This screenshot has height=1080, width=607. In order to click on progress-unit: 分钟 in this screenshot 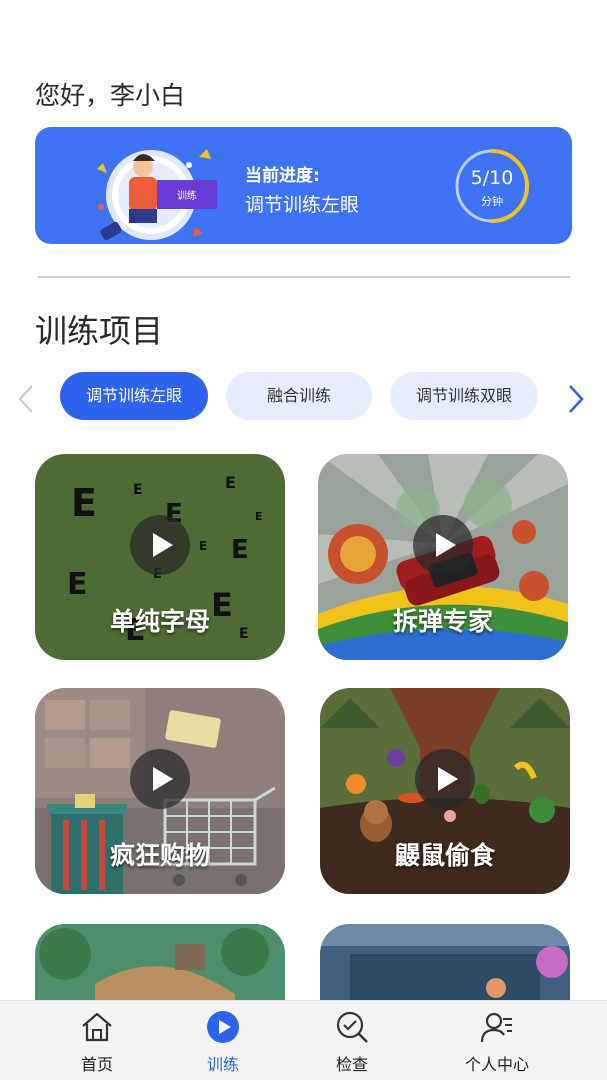, I will do `click(492, 201)`.